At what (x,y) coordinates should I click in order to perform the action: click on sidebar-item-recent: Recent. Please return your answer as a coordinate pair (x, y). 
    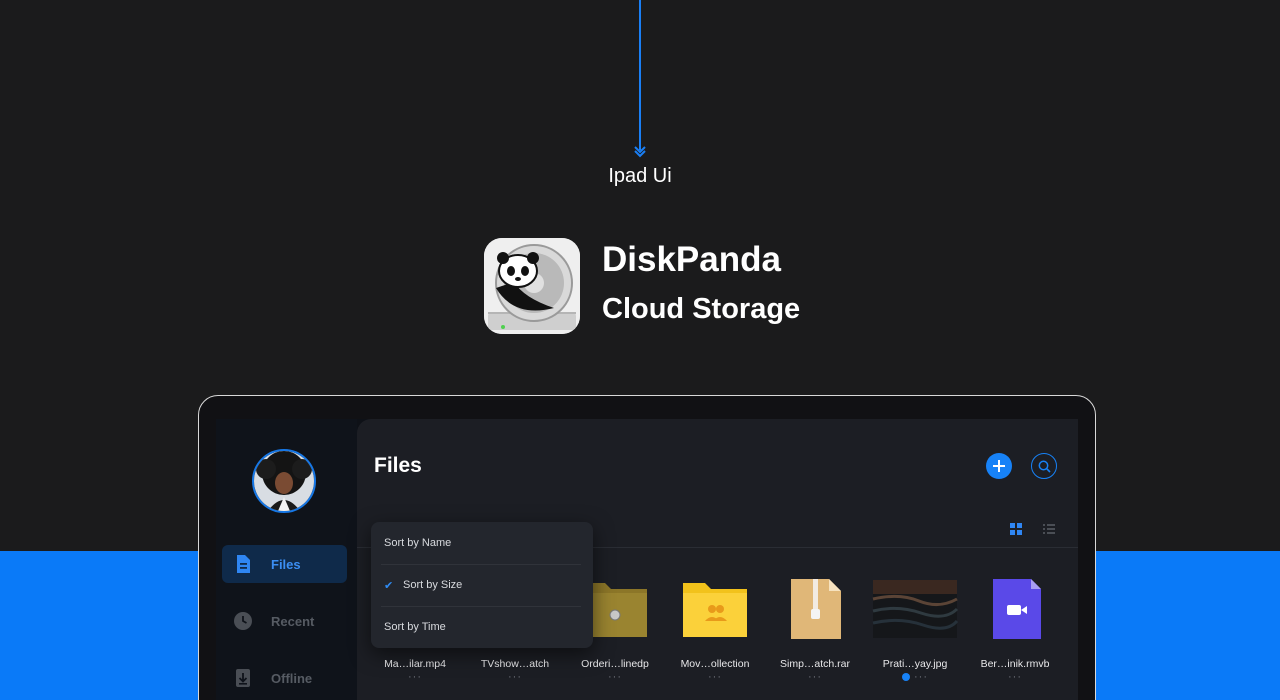
    Looking at the image, I should click on (284, 621).